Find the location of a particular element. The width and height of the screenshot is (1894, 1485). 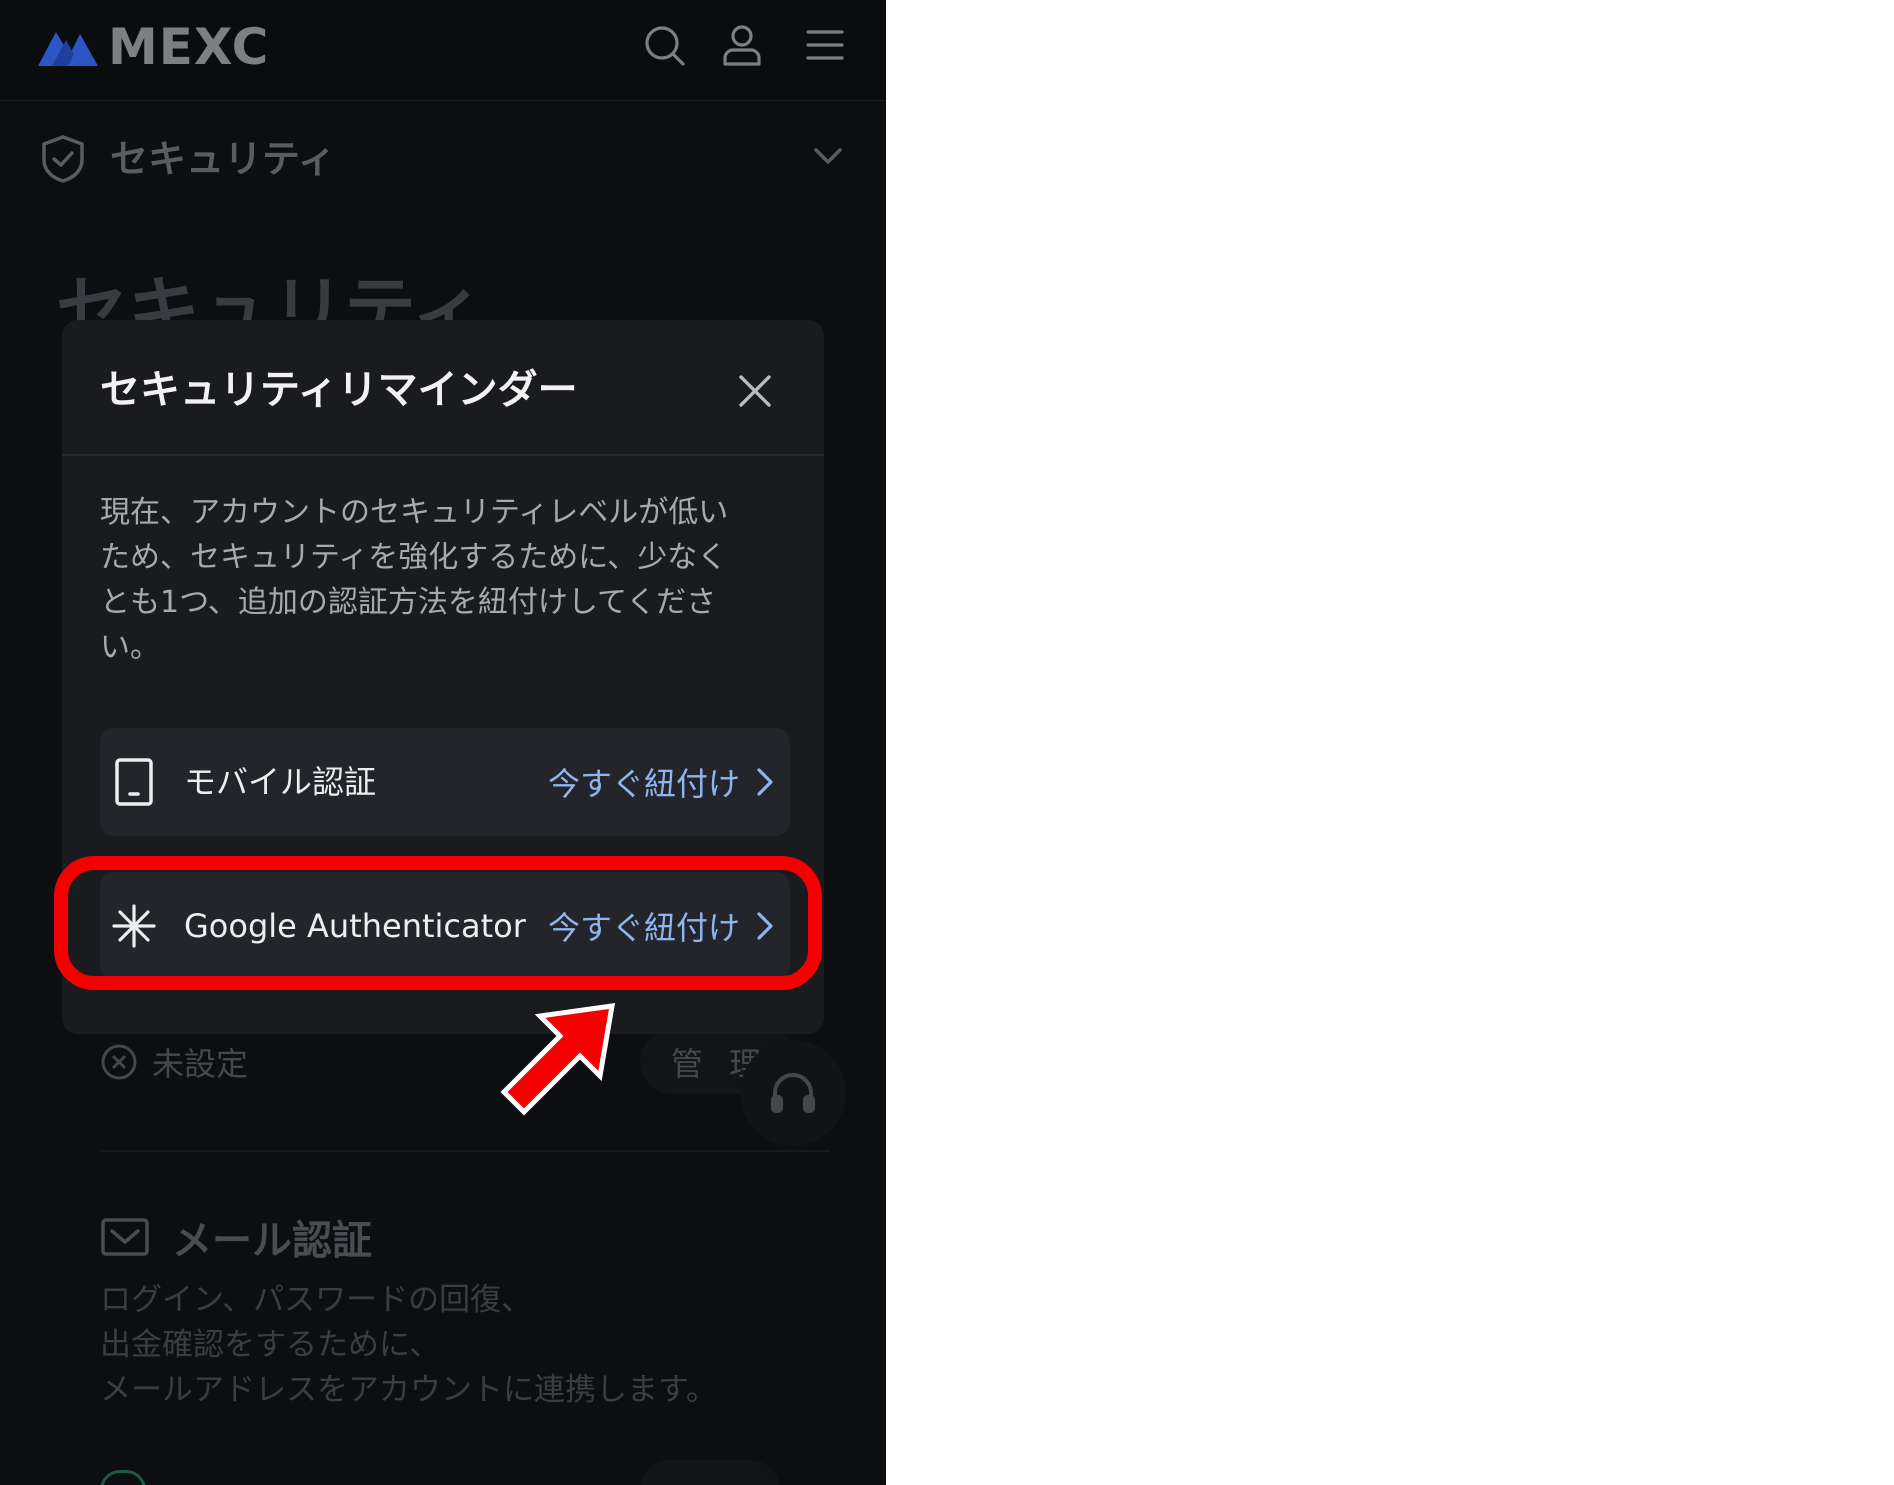

close-button is located at coordinates (755, 391).